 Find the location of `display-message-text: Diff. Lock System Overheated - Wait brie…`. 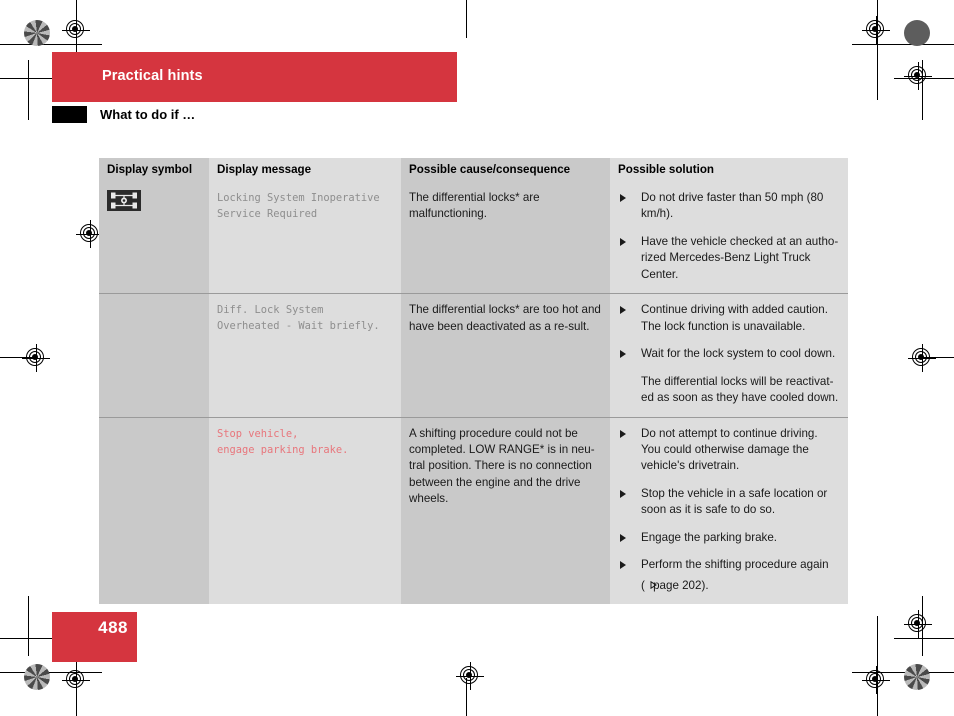

display-message-text: Diff. Lock System Overheated - Wait brie… is located at coordinates (298, 318).